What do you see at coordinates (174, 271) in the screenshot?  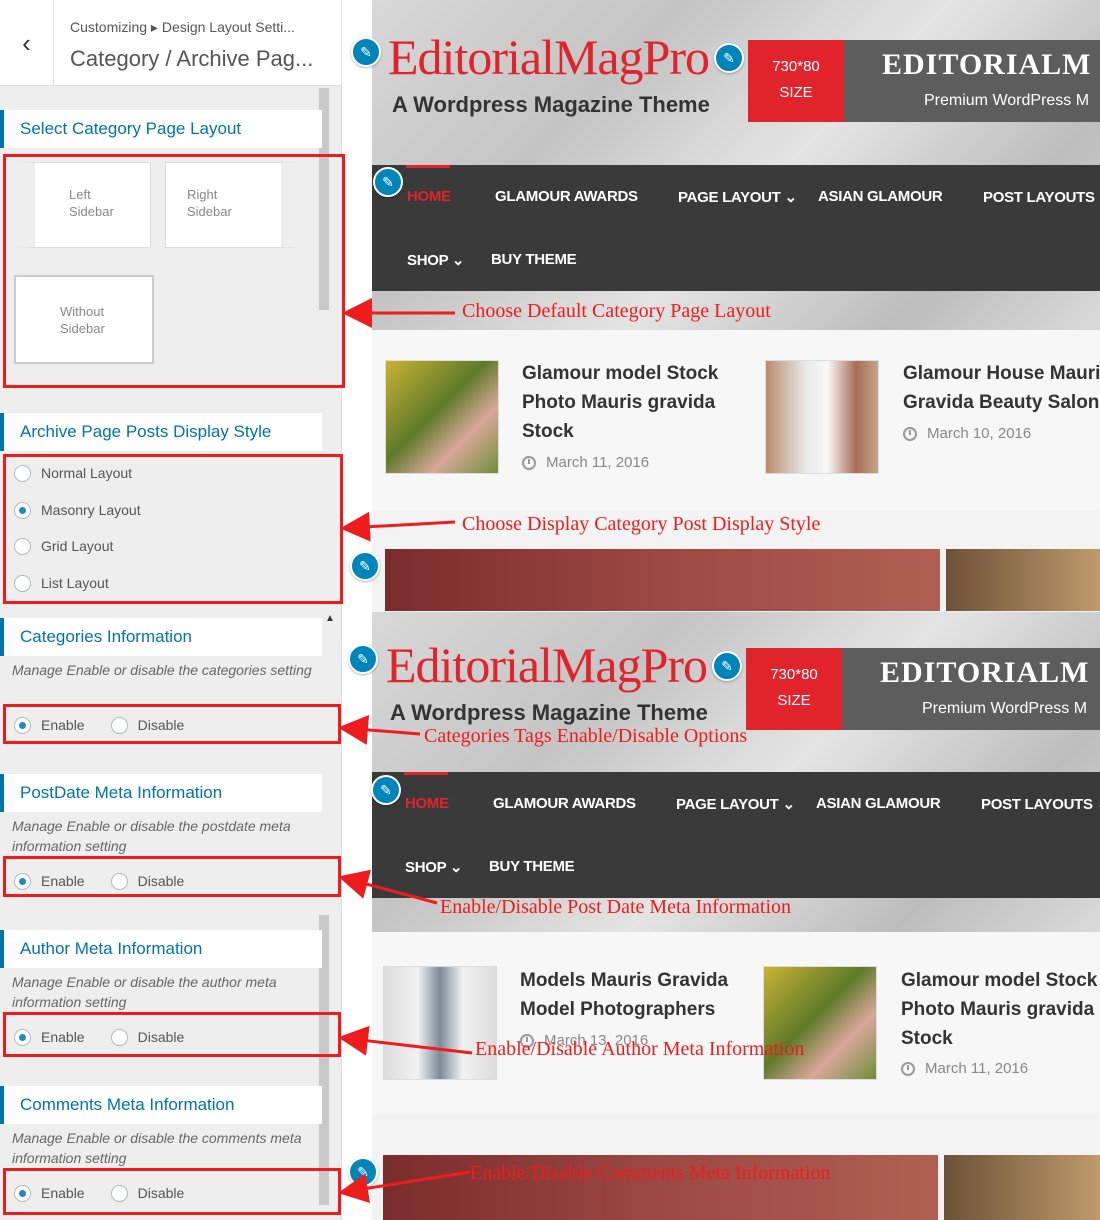 I see `annotation-box-layout` at bounding box center [174, 271].